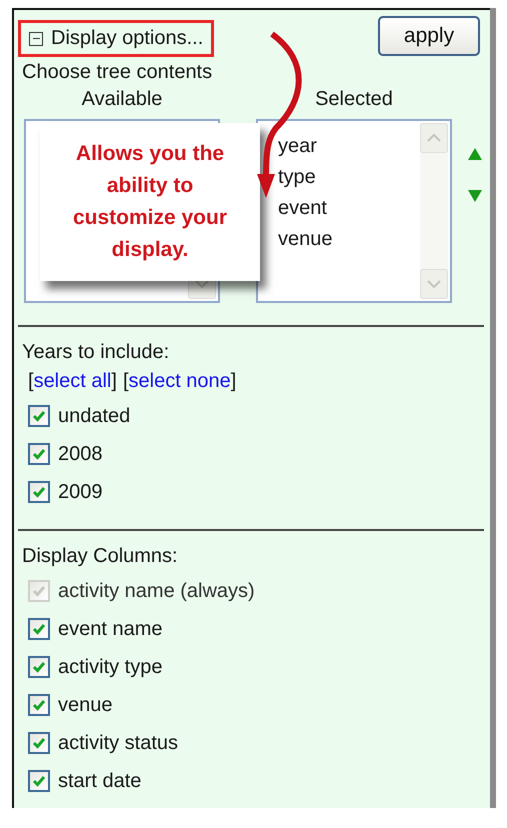 Image resolution: width=507 pixels, height=828 pixels. What do you see at coordinates (110, 629) in the screenshot?
I see `checkbox-label: event name` at bounding box center [110, 629].